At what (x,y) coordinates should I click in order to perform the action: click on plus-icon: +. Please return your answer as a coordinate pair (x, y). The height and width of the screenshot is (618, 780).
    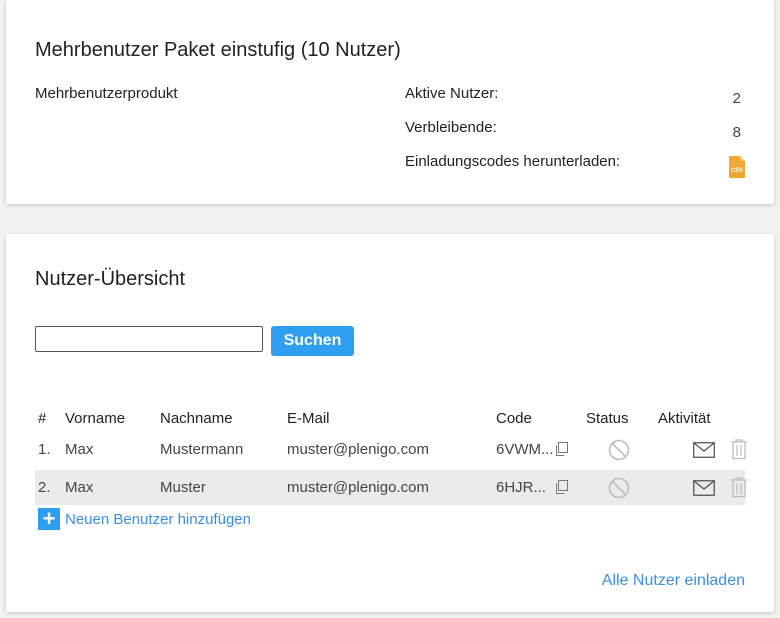
    Looking at the image, I should click on (49, 519).